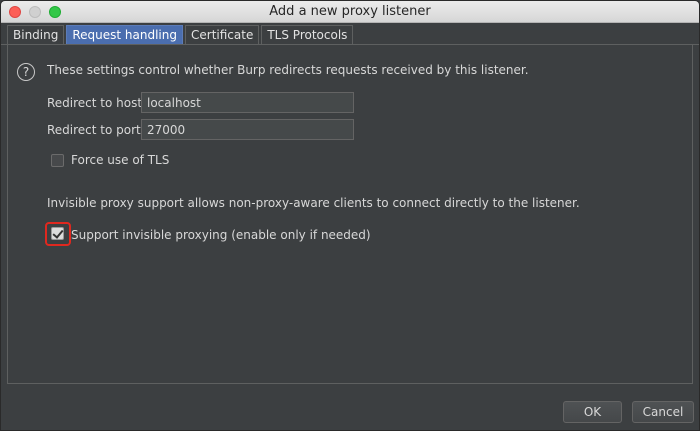 The height and width of the screenshot is (431, 700). What do you see at coordinates (592, 412) in the screenshot?
I see `ok-button: OK` at bounding box center [592, 412].